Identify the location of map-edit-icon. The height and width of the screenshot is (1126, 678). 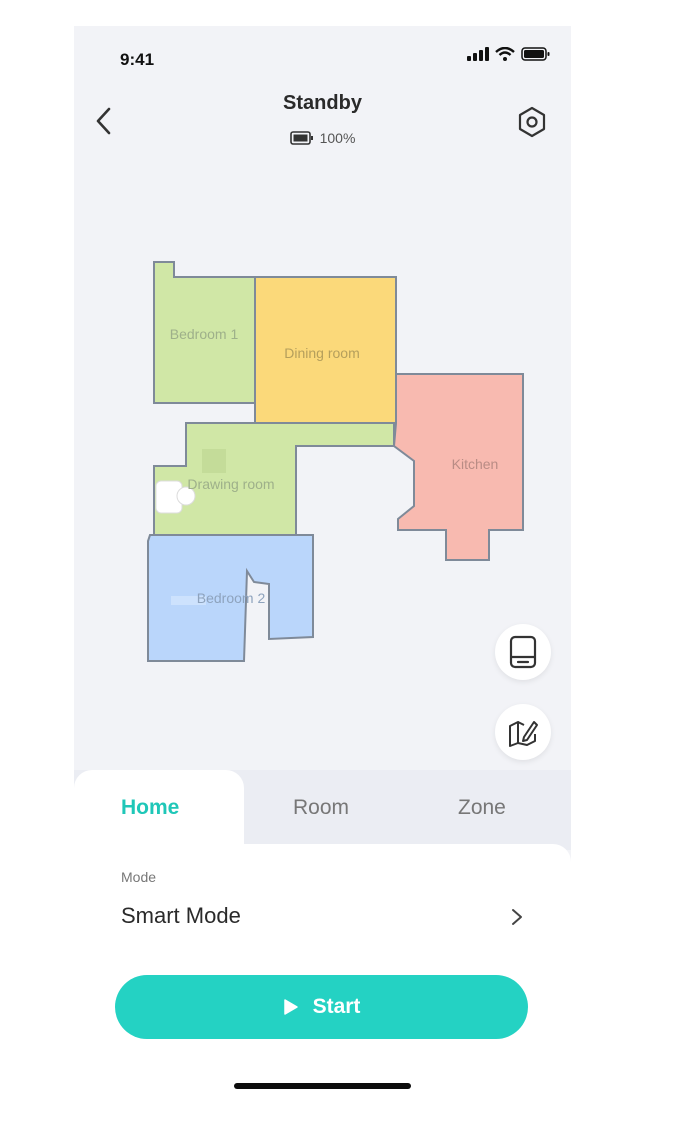
(523, 734).